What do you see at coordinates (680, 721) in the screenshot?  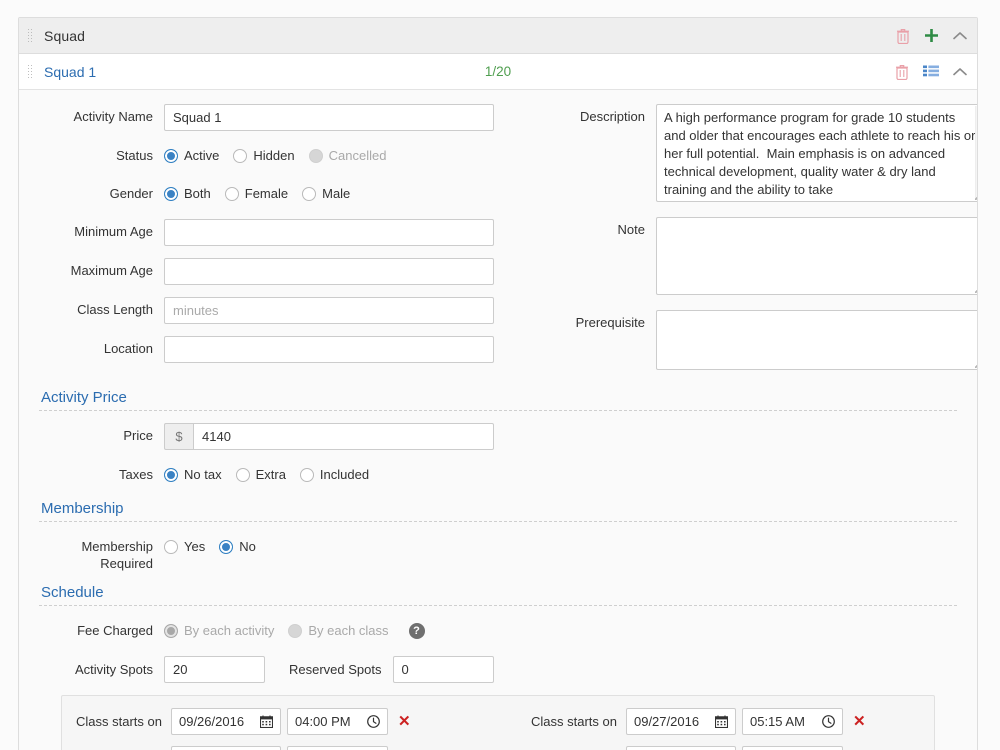 I see `class-date-field: 09/27/2016` at bounding box center [680, 721].